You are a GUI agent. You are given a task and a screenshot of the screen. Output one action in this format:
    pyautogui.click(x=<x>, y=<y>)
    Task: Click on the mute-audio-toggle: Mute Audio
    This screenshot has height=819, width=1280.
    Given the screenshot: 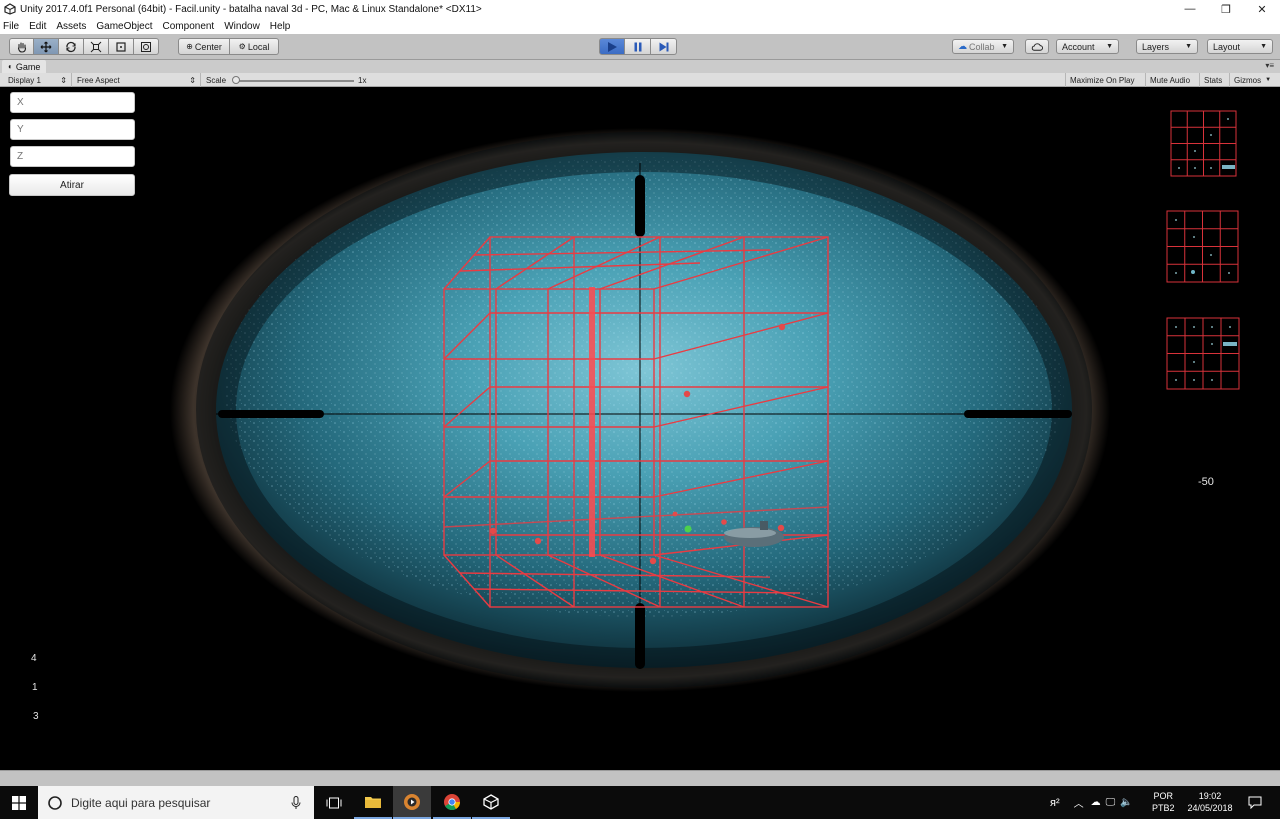 What is the action you would take?
    pyautogui.click(x=1169, y=80)
    